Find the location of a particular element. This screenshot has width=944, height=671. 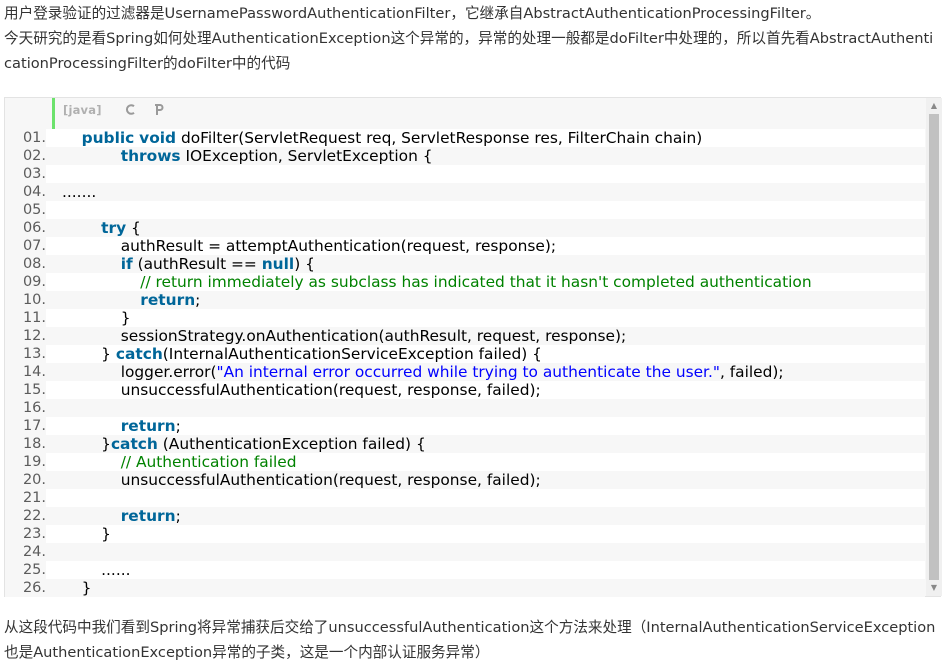

code-keyword: void is located at coordinates (157, 138).